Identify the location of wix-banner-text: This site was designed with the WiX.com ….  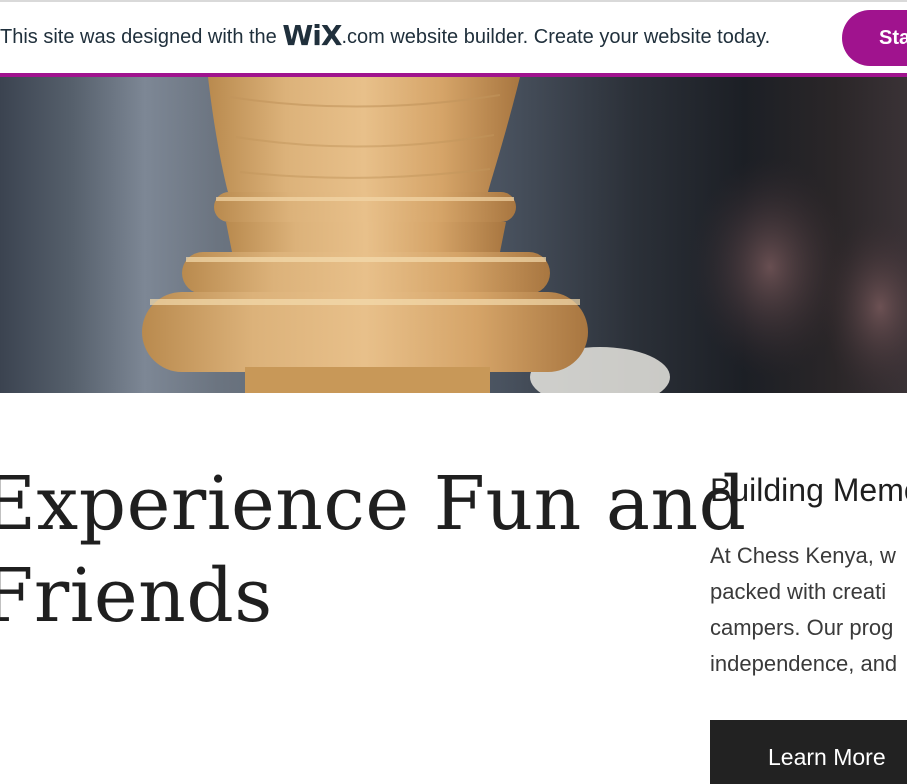
(385, 36).